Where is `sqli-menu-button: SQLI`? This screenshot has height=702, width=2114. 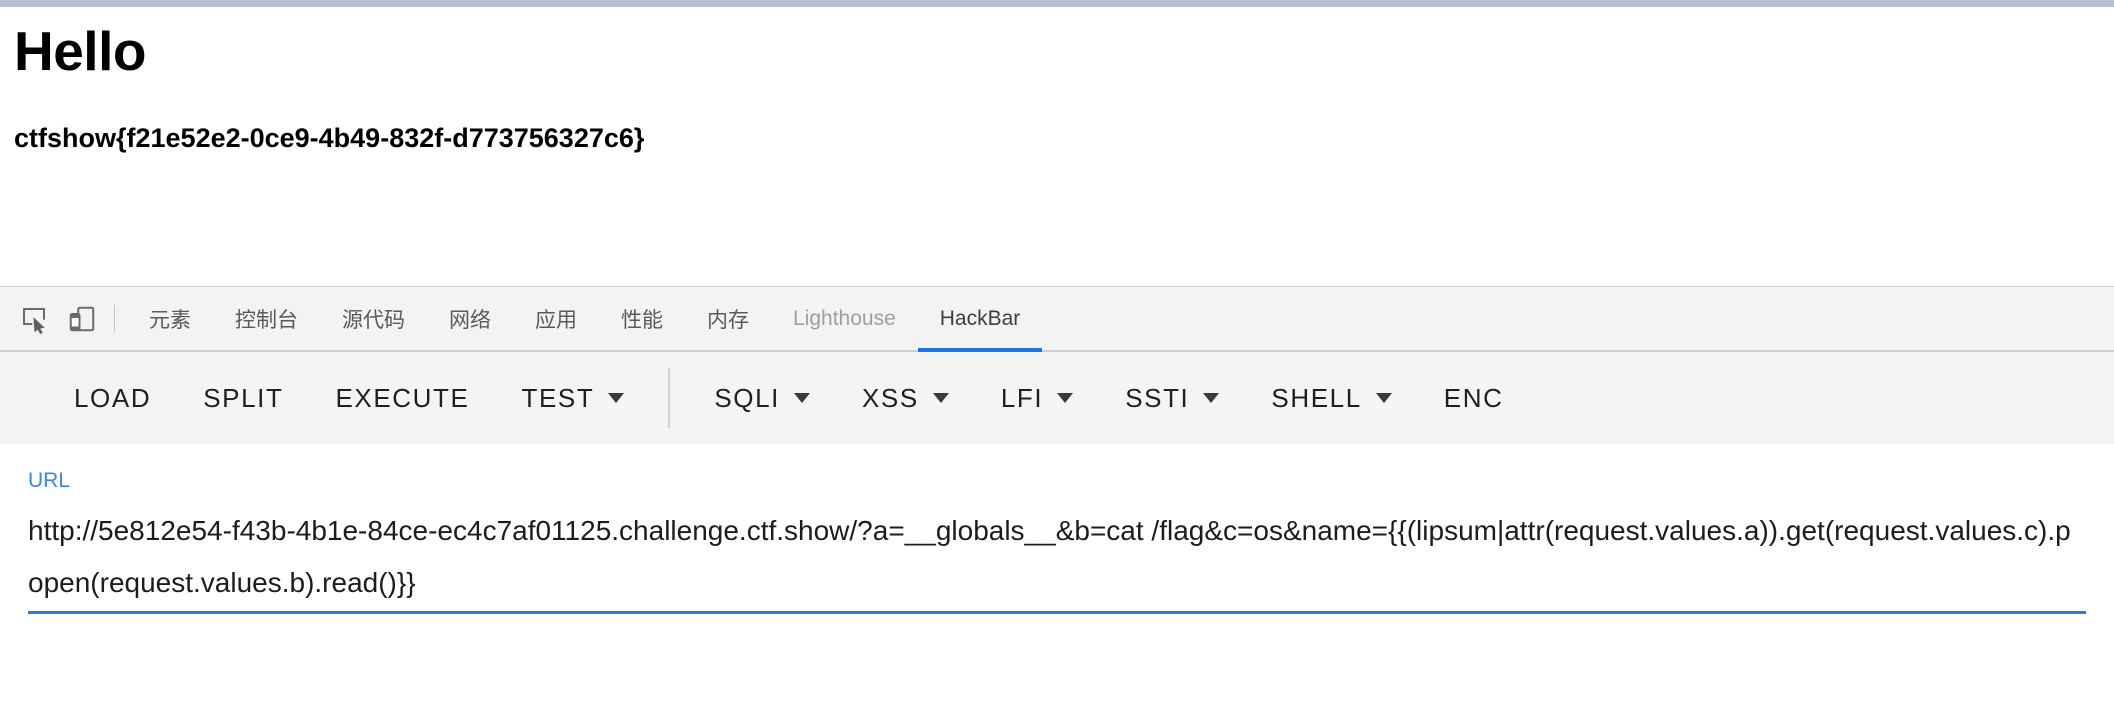 sqli-menu-button: SQLI is located at coordinates (762, 398).